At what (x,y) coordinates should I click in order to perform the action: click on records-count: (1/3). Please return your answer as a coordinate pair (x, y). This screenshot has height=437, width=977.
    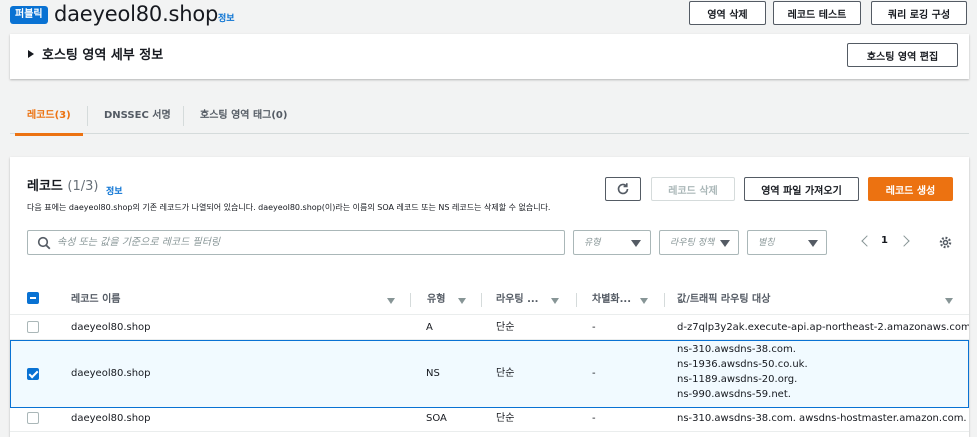
    Looking at the image, I should click on (83, 186).